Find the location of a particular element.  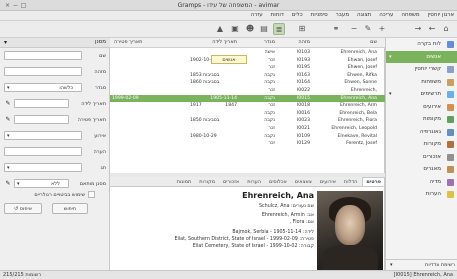

menu-item: עריכה is located at coordinates (386, 15).